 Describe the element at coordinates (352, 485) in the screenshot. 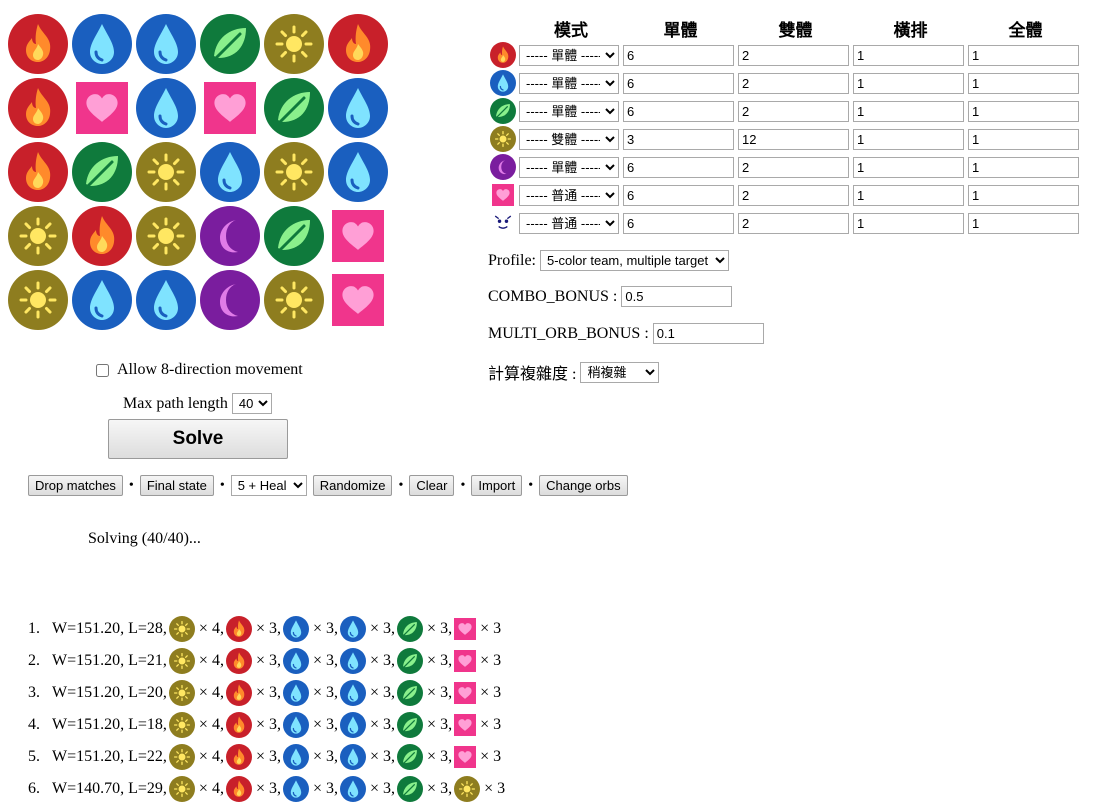

I see `randomize-button: Randomize` at that location.